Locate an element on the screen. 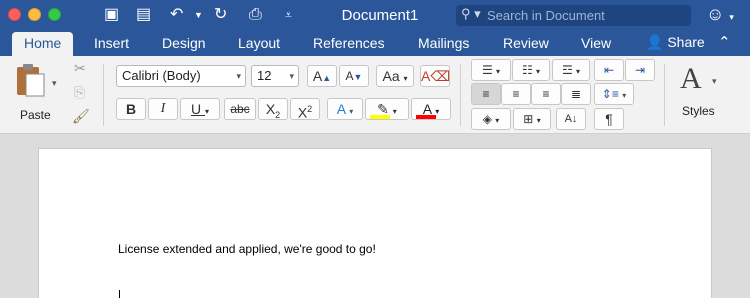  undo-icon: ↶ is located at coordinates (176, 15).